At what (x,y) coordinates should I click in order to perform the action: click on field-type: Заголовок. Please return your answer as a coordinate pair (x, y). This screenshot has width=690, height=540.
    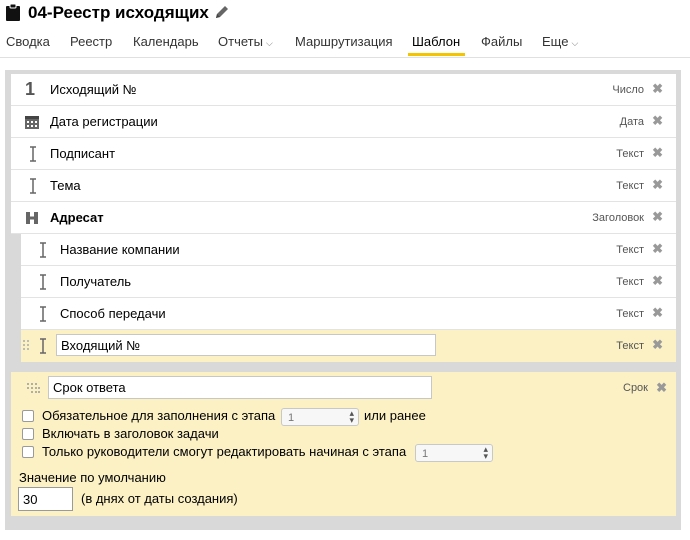
    Looking at the image, I should click on (618, 218).